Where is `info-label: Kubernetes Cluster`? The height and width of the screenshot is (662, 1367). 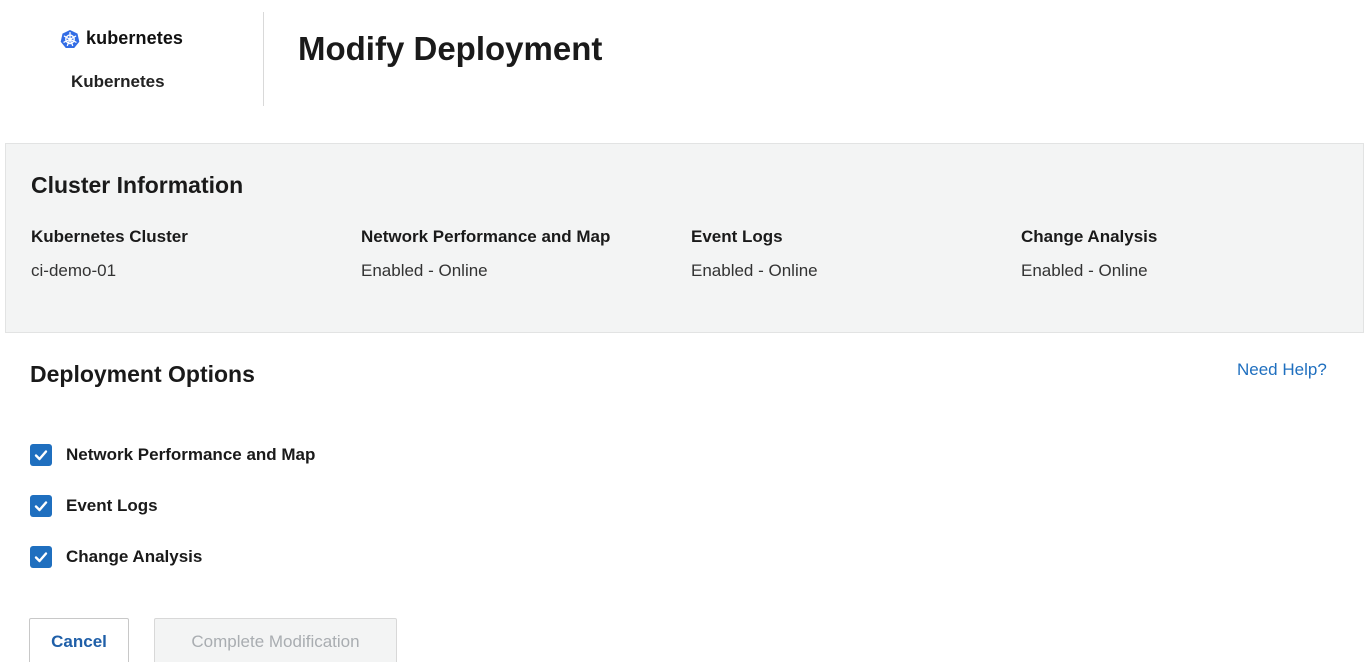 info-label: Kubernetes Cluster is located at coordinates (109, 236).